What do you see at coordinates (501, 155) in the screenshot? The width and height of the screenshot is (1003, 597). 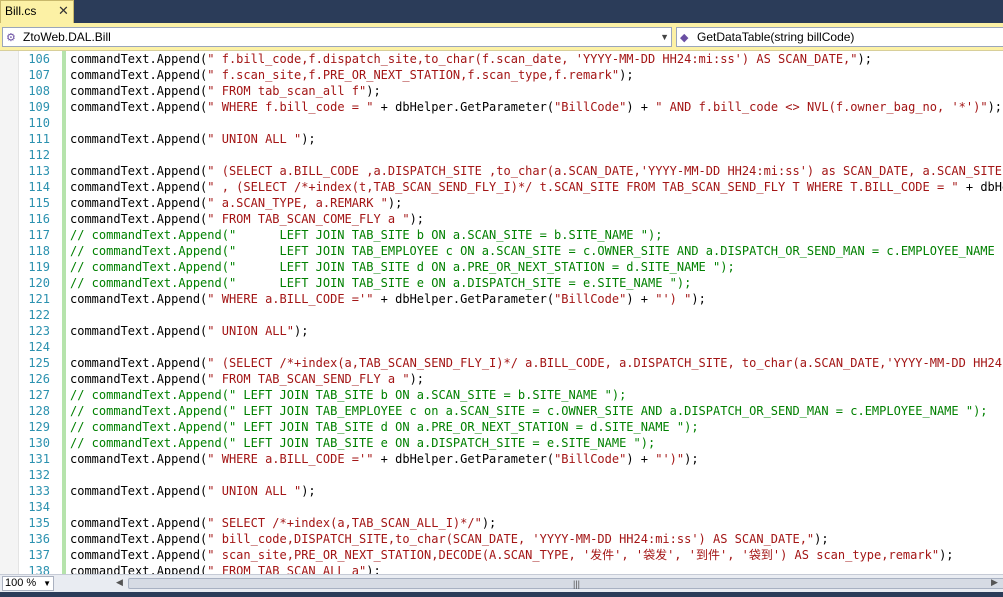 I see `code-line: 112` at bounding box center [501, 155].